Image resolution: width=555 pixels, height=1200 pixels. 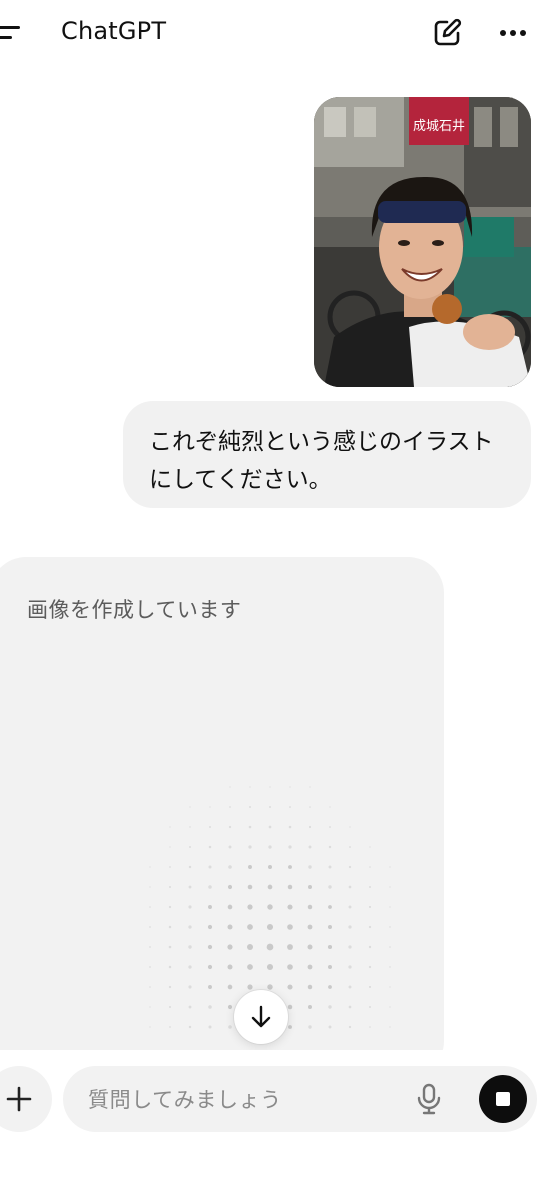 I want to click on user-message-bubble: これぞ純烈という感じのイラスト にしてください。, so click(x=327, y=454).